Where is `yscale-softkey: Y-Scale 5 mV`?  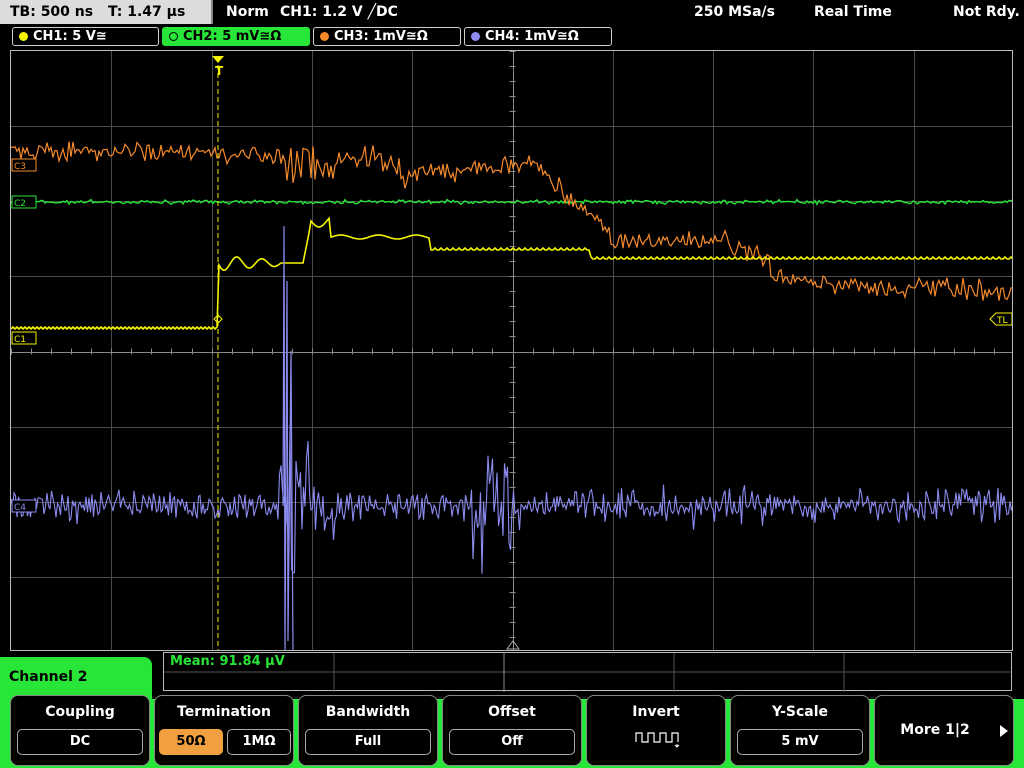 yscale-softkey: Y-Scale 5 mV is located at coordinates (800, 730).